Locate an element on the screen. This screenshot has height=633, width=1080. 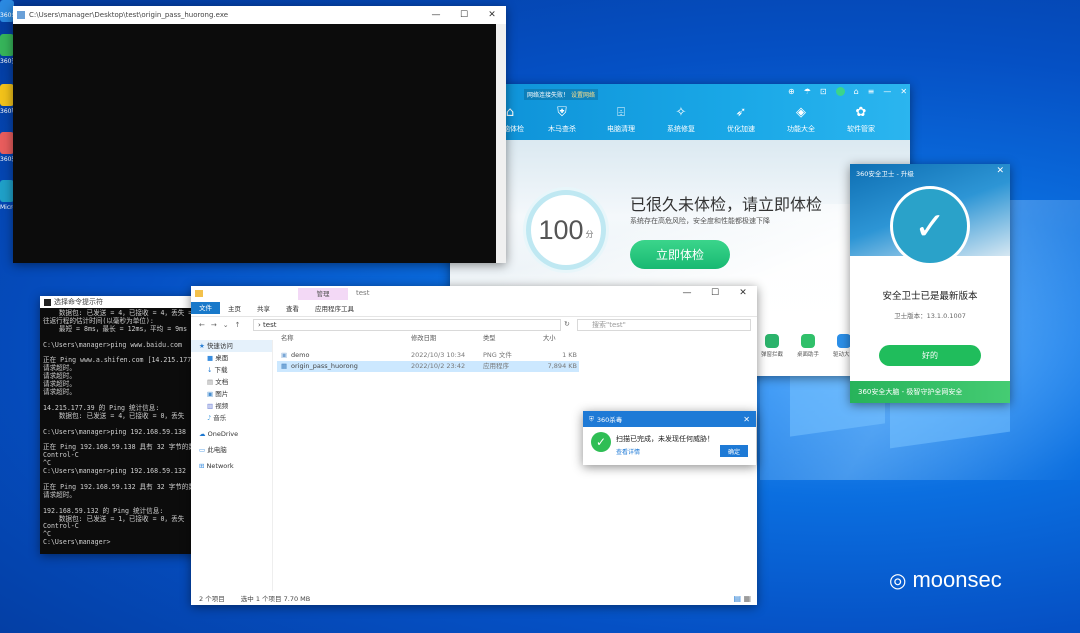
image-file-icon: ▣ is located at coordinates (284, 355).